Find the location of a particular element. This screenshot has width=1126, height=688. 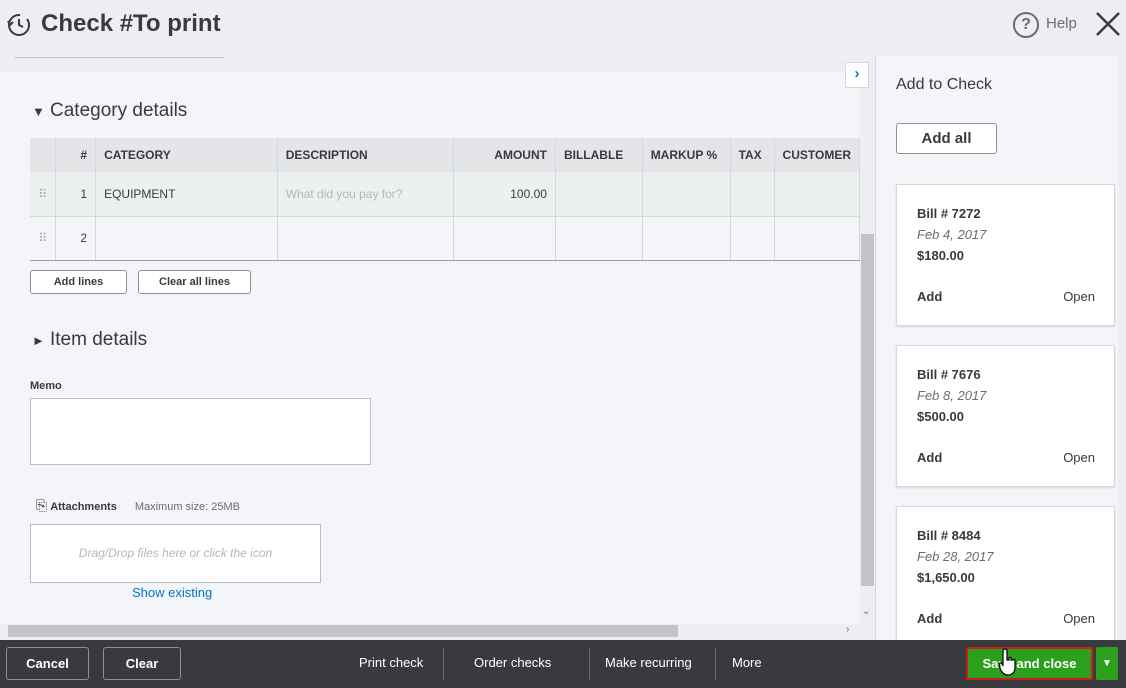

amount-cell is located at coordinates (504, 238).